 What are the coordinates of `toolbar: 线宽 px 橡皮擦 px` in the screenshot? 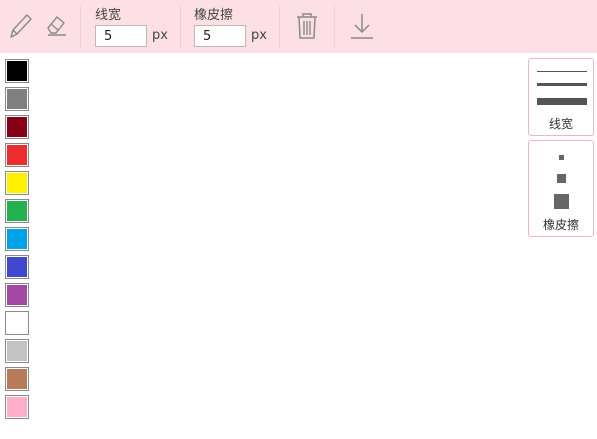 It's located at (298, 26).